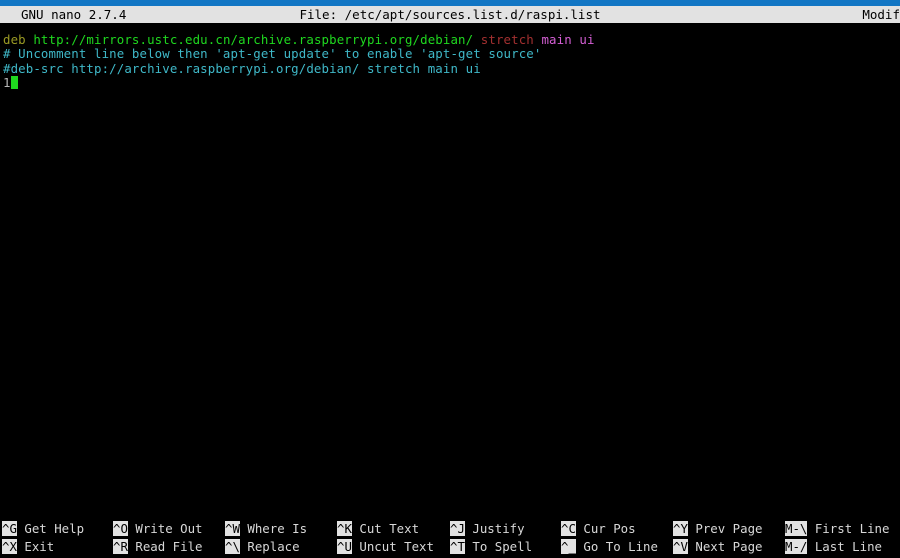  What do you see at coordinates (392, 546) in the screenshot?
I see `shortcut-label: Uncut Text` at bounding box center [392, 546].